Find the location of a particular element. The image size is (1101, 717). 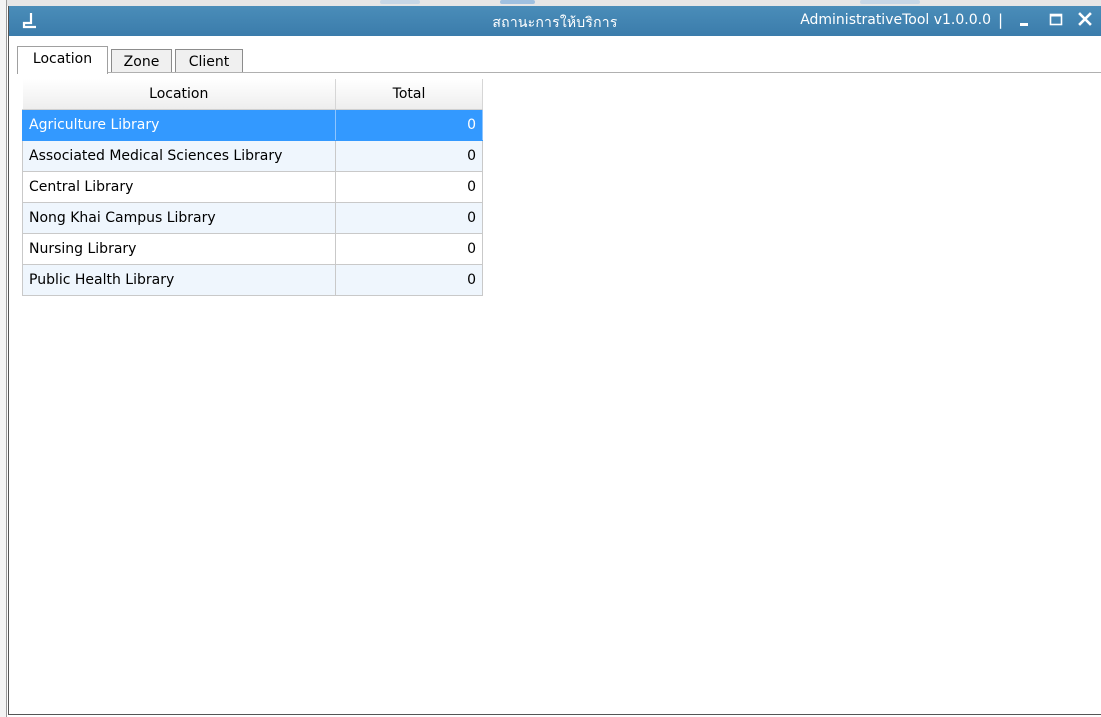

tab-panel-border is located at coordinates (559, 72).